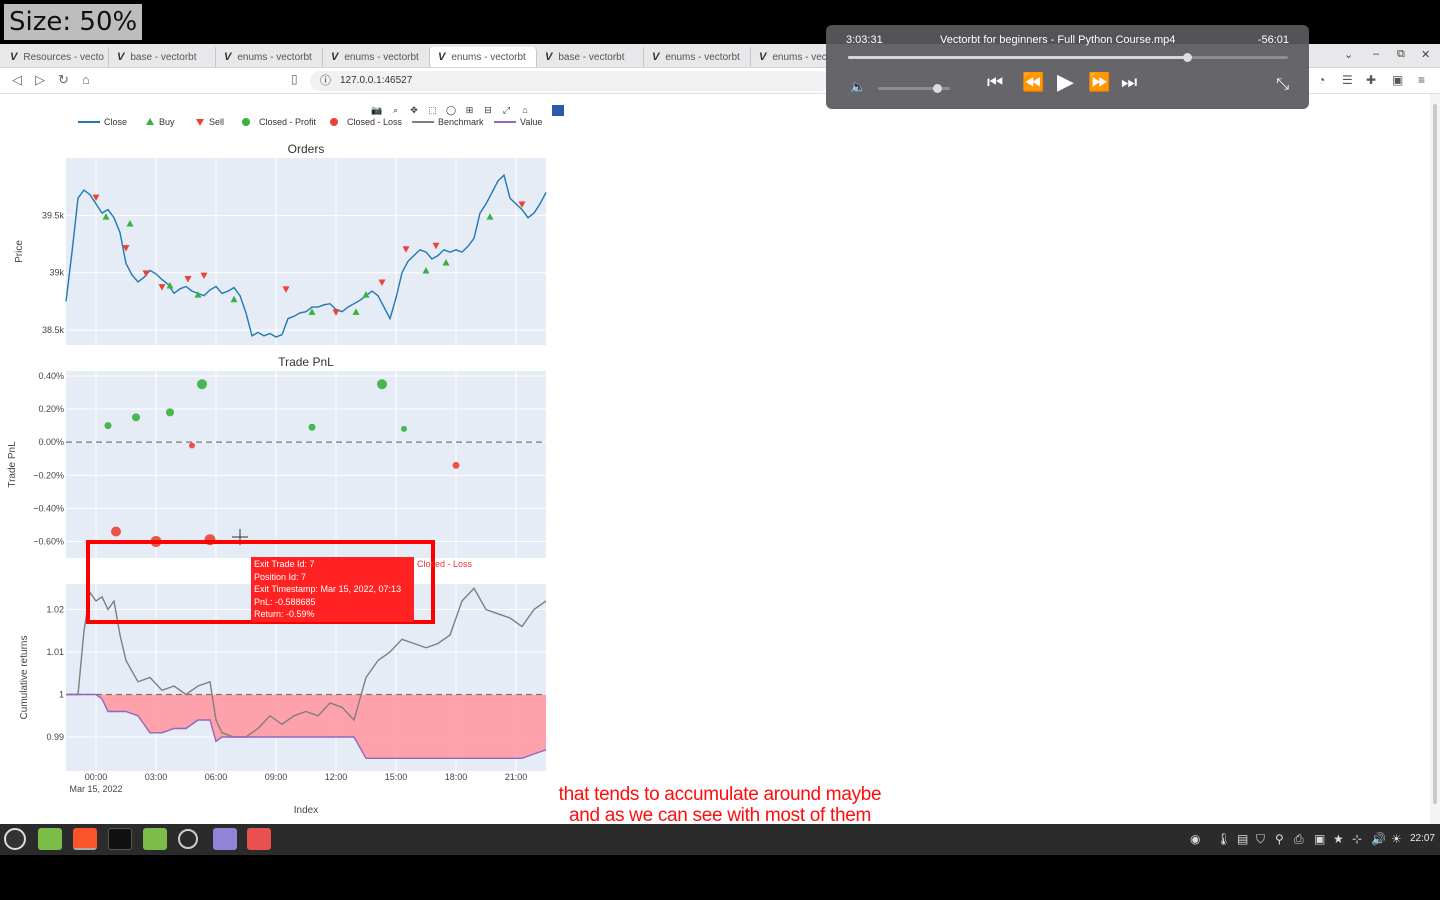 The height and width of the screenshot is (900, 1440). I want to click on y-tick-label: 1, so click(61, 695).